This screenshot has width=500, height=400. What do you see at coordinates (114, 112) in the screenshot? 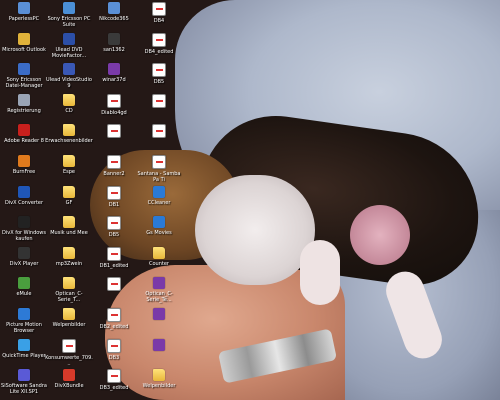
I see `desktop-icon-label: Diablo4gd` at bounding box center [114, 112].